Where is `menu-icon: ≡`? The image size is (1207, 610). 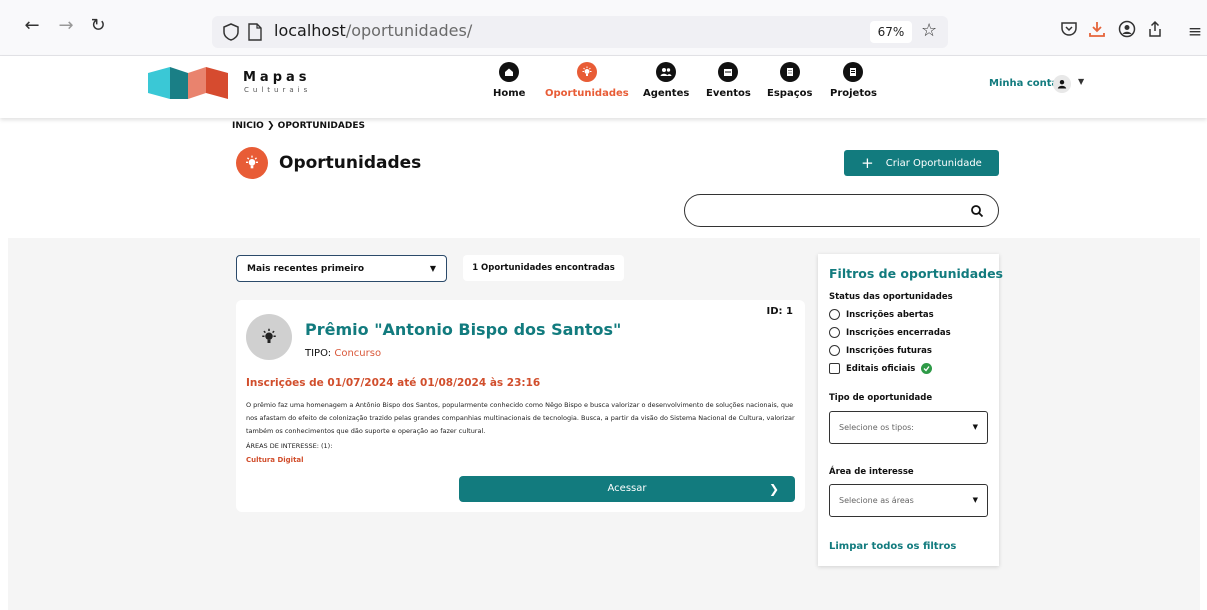
menu-icon: ≡ is located at coordinates (1195, 32).